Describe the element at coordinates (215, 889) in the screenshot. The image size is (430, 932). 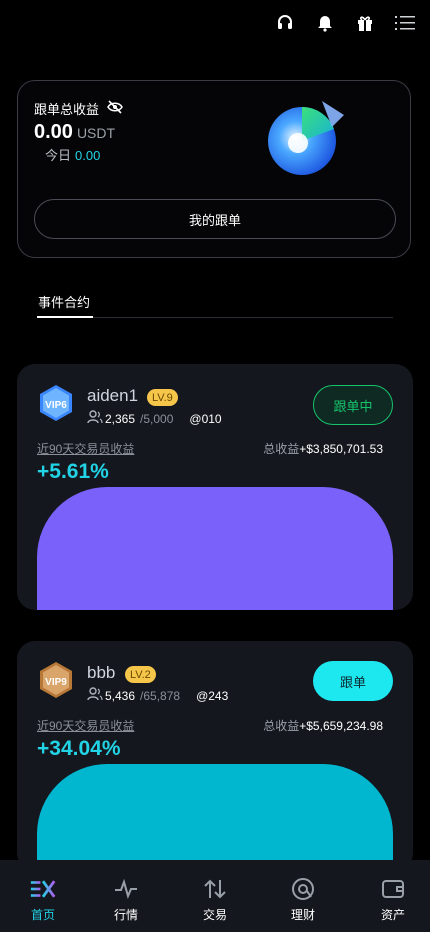
I see `trade-arrows-icon` at that location.